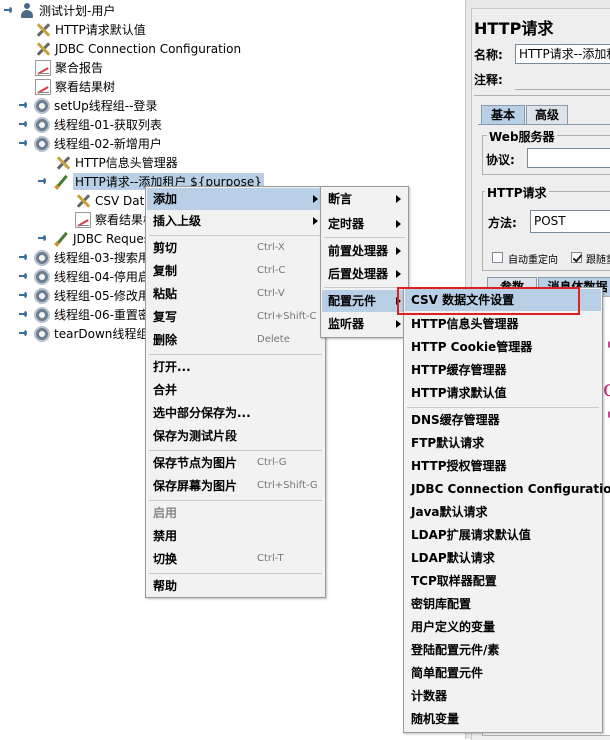 This screenshot has width=610, height=740. Describe the element at coordinates (606, 389) in the screenshot. I see `body-text-fragment-2: o` at that location.